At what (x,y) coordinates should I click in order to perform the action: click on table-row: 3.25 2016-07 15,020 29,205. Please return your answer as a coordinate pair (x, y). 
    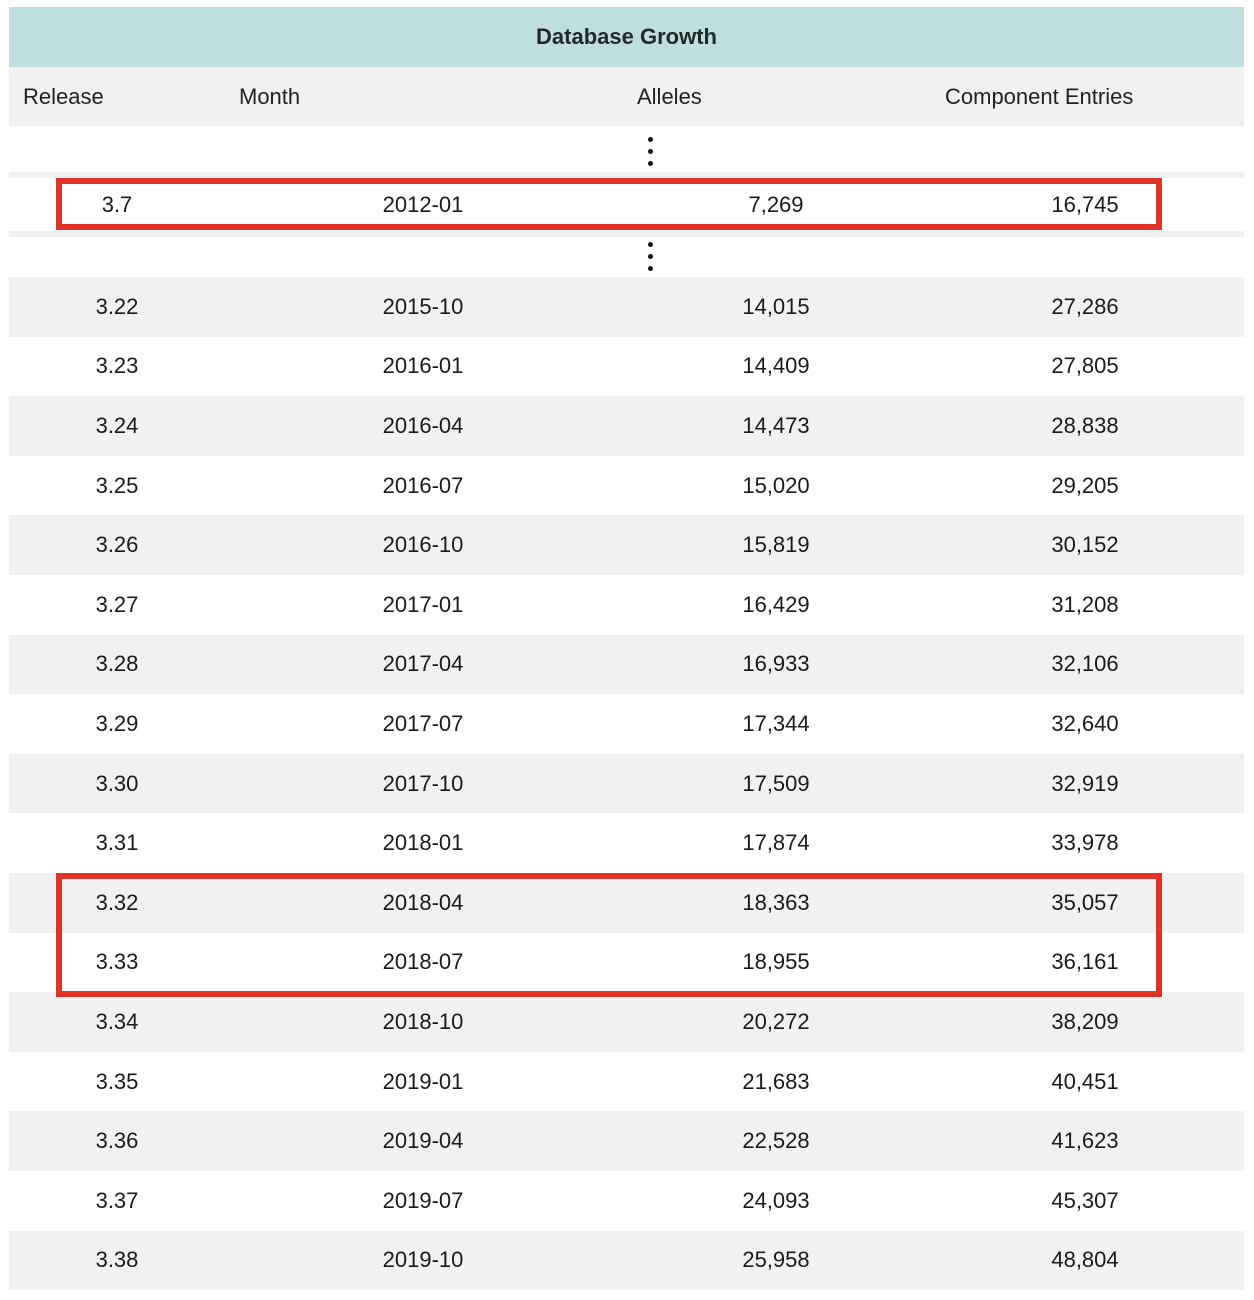
    Looking at the image, I should click on (626, 485).